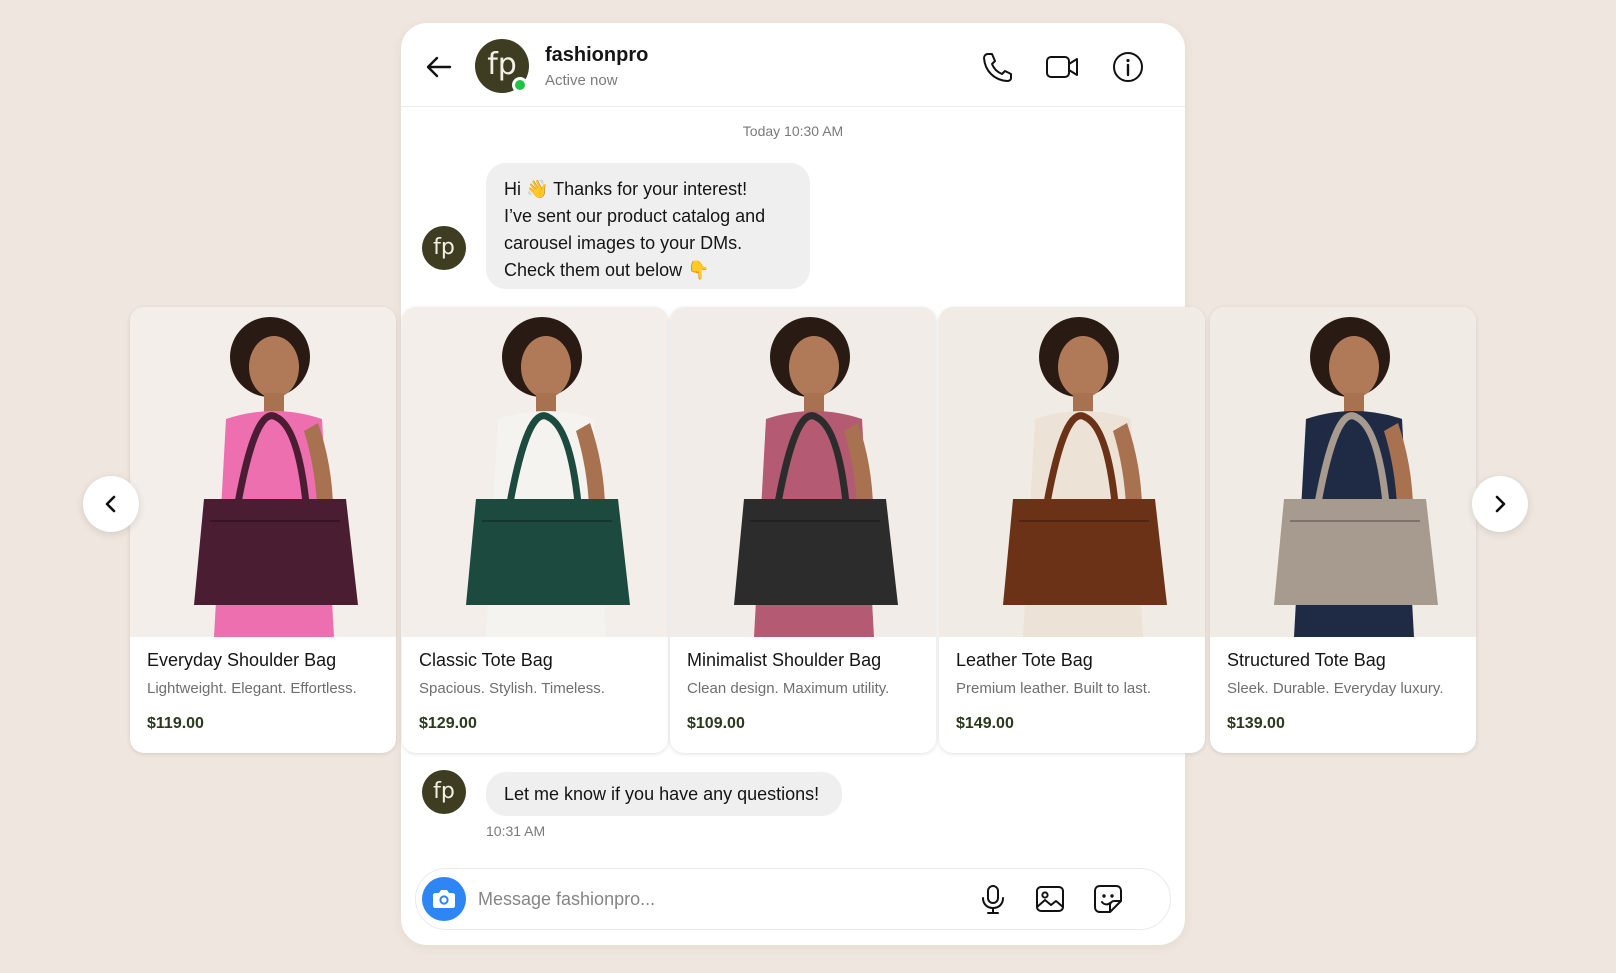 The height and width of the screenshot is (973, 1616). I want to click on product-price: $129.00, so click(448, 723).